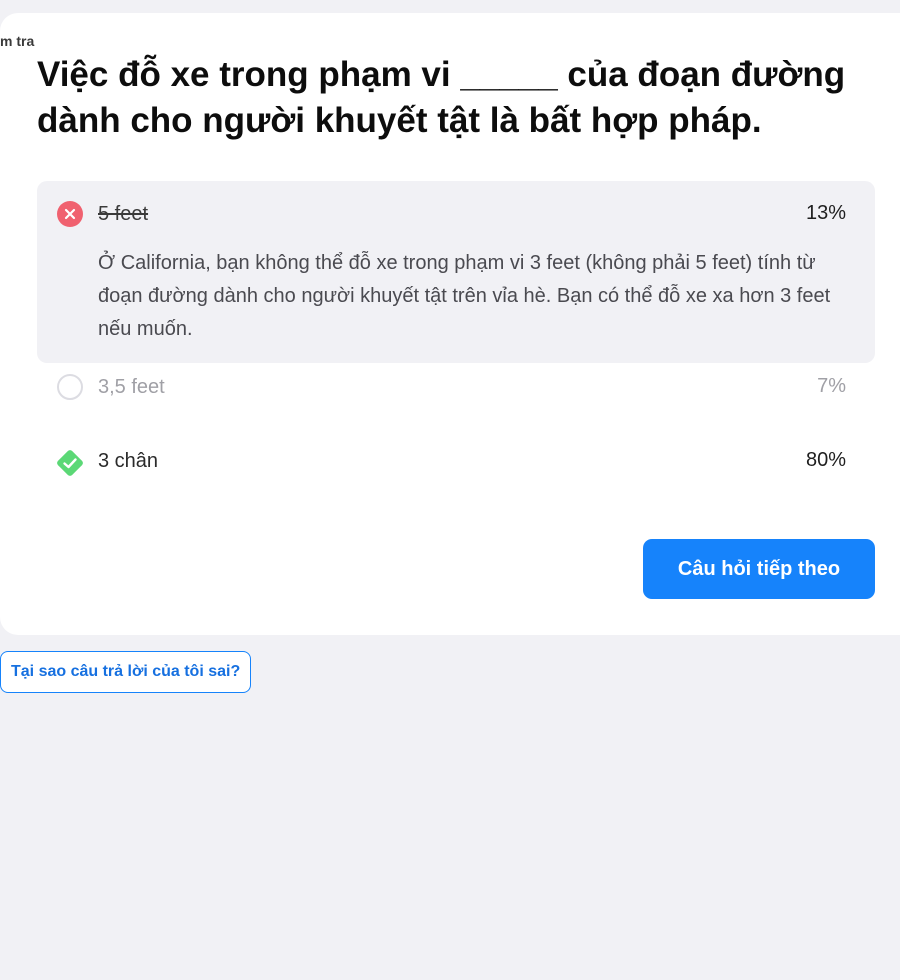 This screenshot has height=980, width=900. I want to click on x-circle-icon, so click(70, 214).